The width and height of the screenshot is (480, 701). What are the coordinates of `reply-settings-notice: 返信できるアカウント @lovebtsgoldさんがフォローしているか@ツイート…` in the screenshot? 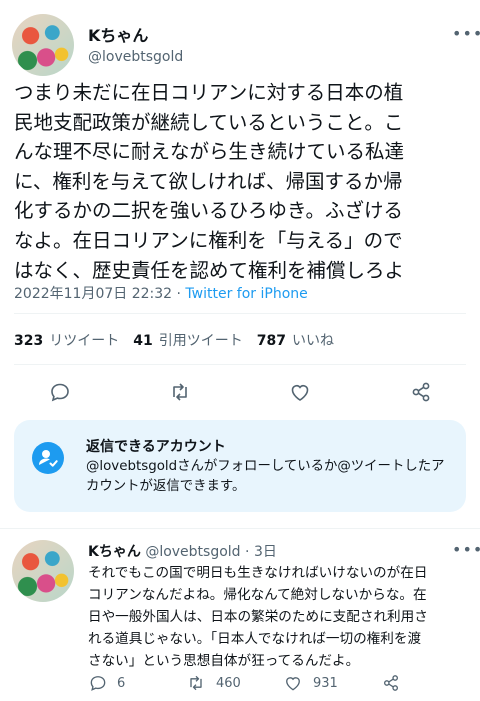 It's located at (240, 466).